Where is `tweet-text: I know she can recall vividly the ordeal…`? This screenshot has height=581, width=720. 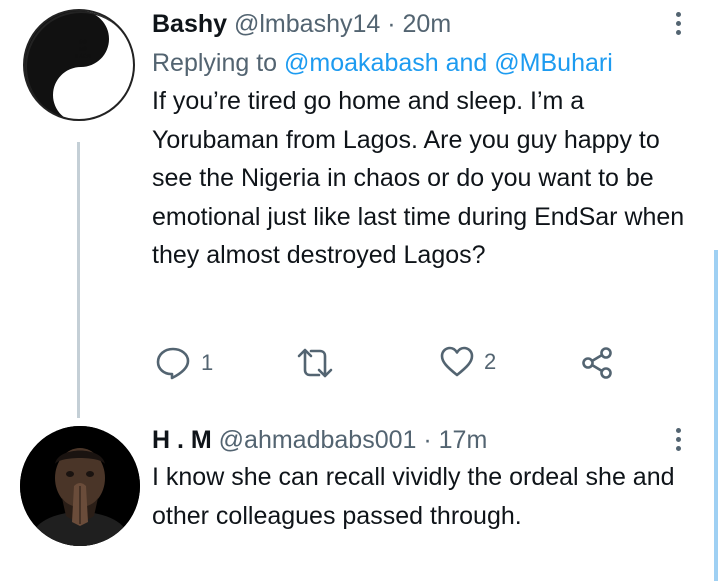
tweet-text: I know she can recall vividly the ordeal… is located at coordinates (413, 496).